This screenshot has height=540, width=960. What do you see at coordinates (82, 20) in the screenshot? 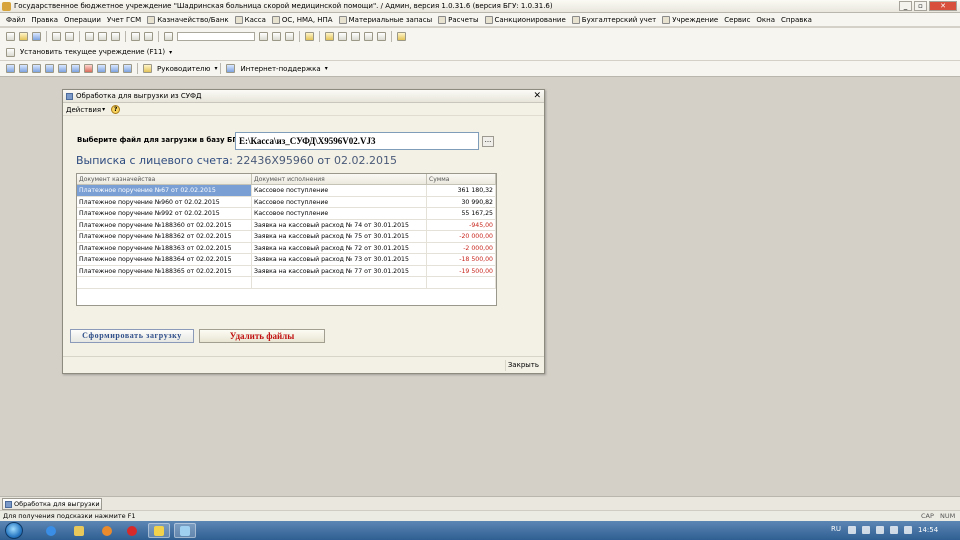
I see `menu-operations: Операции` at bounding box center [82, 20].